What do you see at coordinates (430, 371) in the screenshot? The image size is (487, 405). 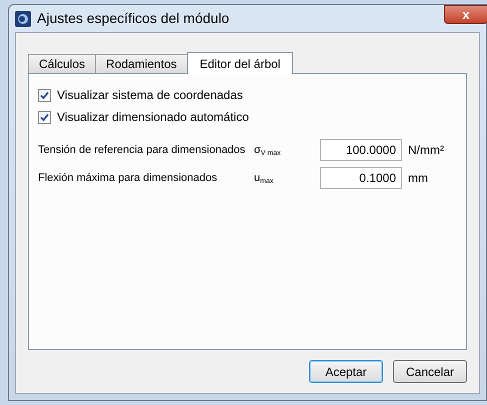 I see `dialog-button: Cancelar` at bounding box center [430, 371].